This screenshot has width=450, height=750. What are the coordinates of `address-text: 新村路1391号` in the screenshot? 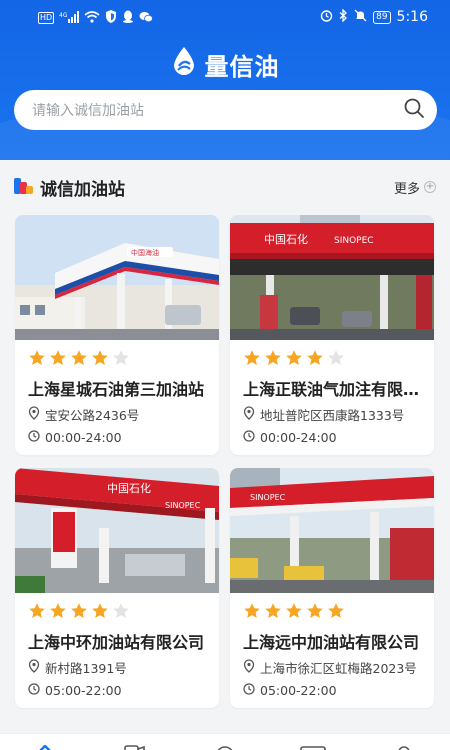 It's located at (86, 668).